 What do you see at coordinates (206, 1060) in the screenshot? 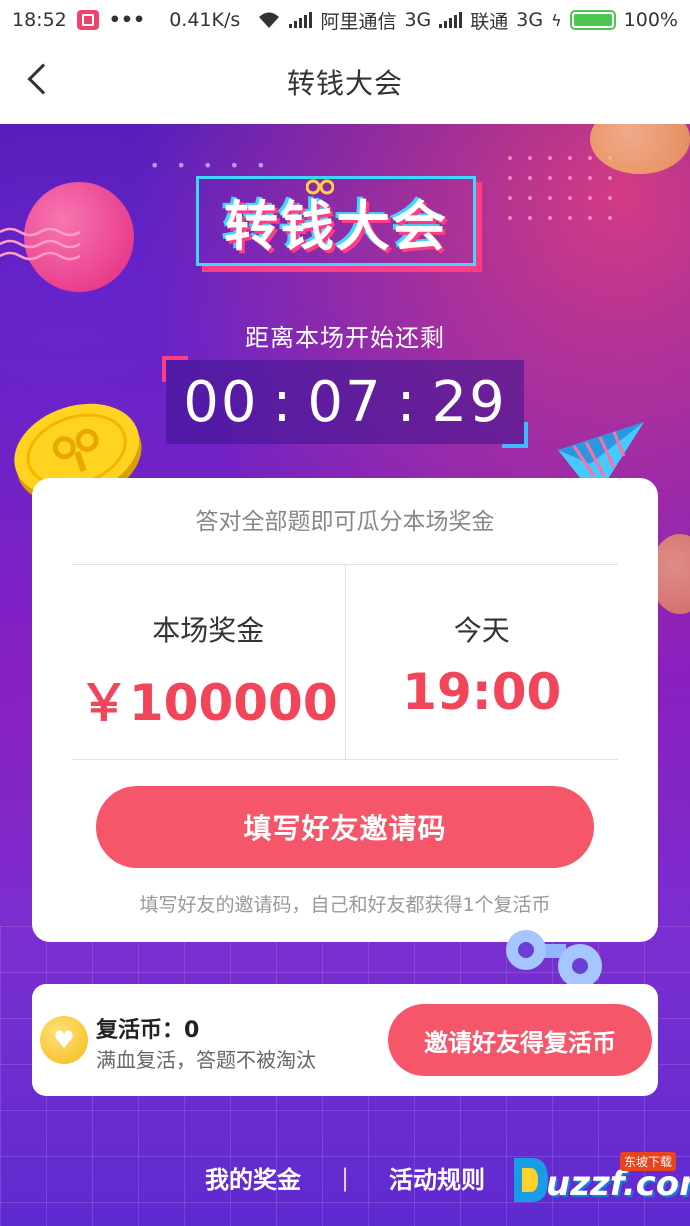
I see `revive-description: 满血复活，答题不被淘汰` at bounding box center [206, 1060].